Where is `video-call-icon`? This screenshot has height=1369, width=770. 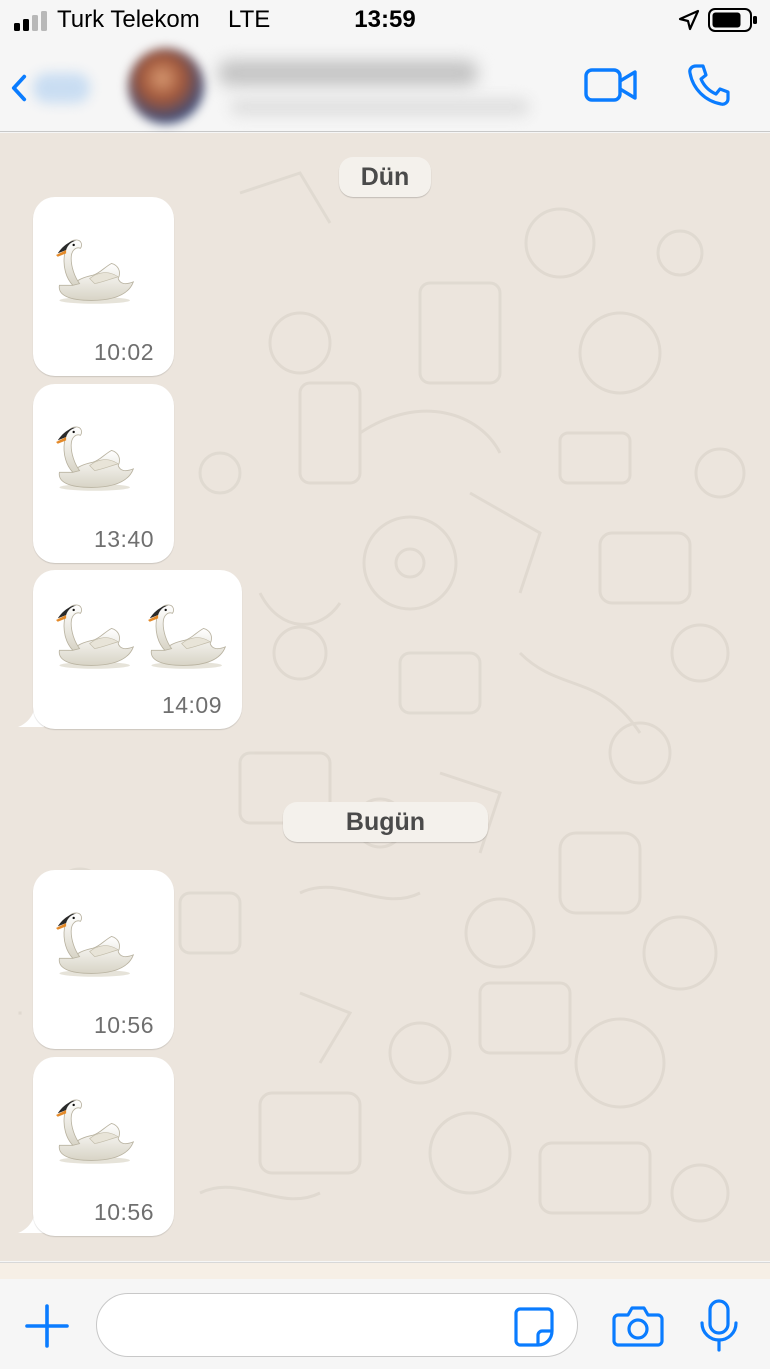 video-call-icon is located at coordinates (610, 85).